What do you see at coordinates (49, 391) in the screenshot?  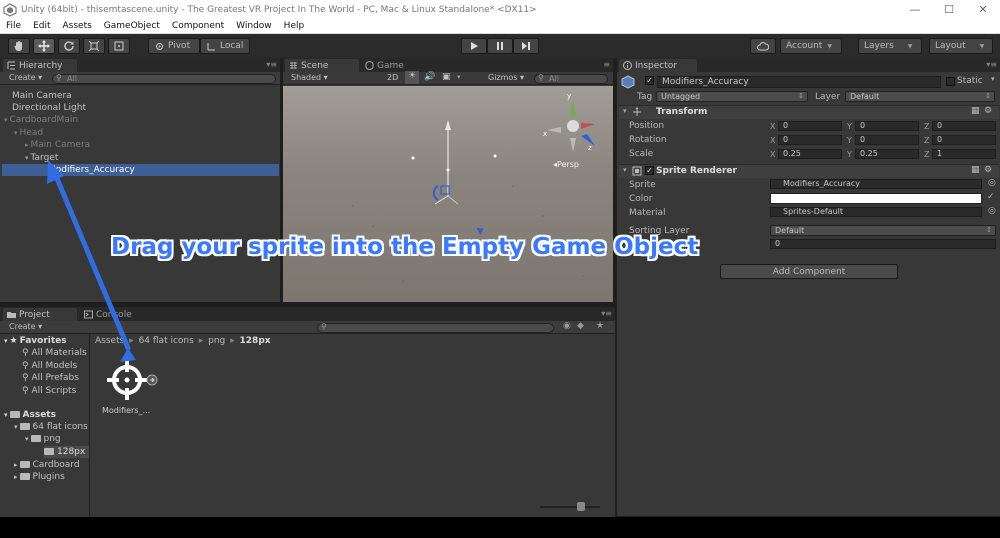 I see `favorite-all-scripts: ⚲ All Scripts` at bounding box center [49, 391].